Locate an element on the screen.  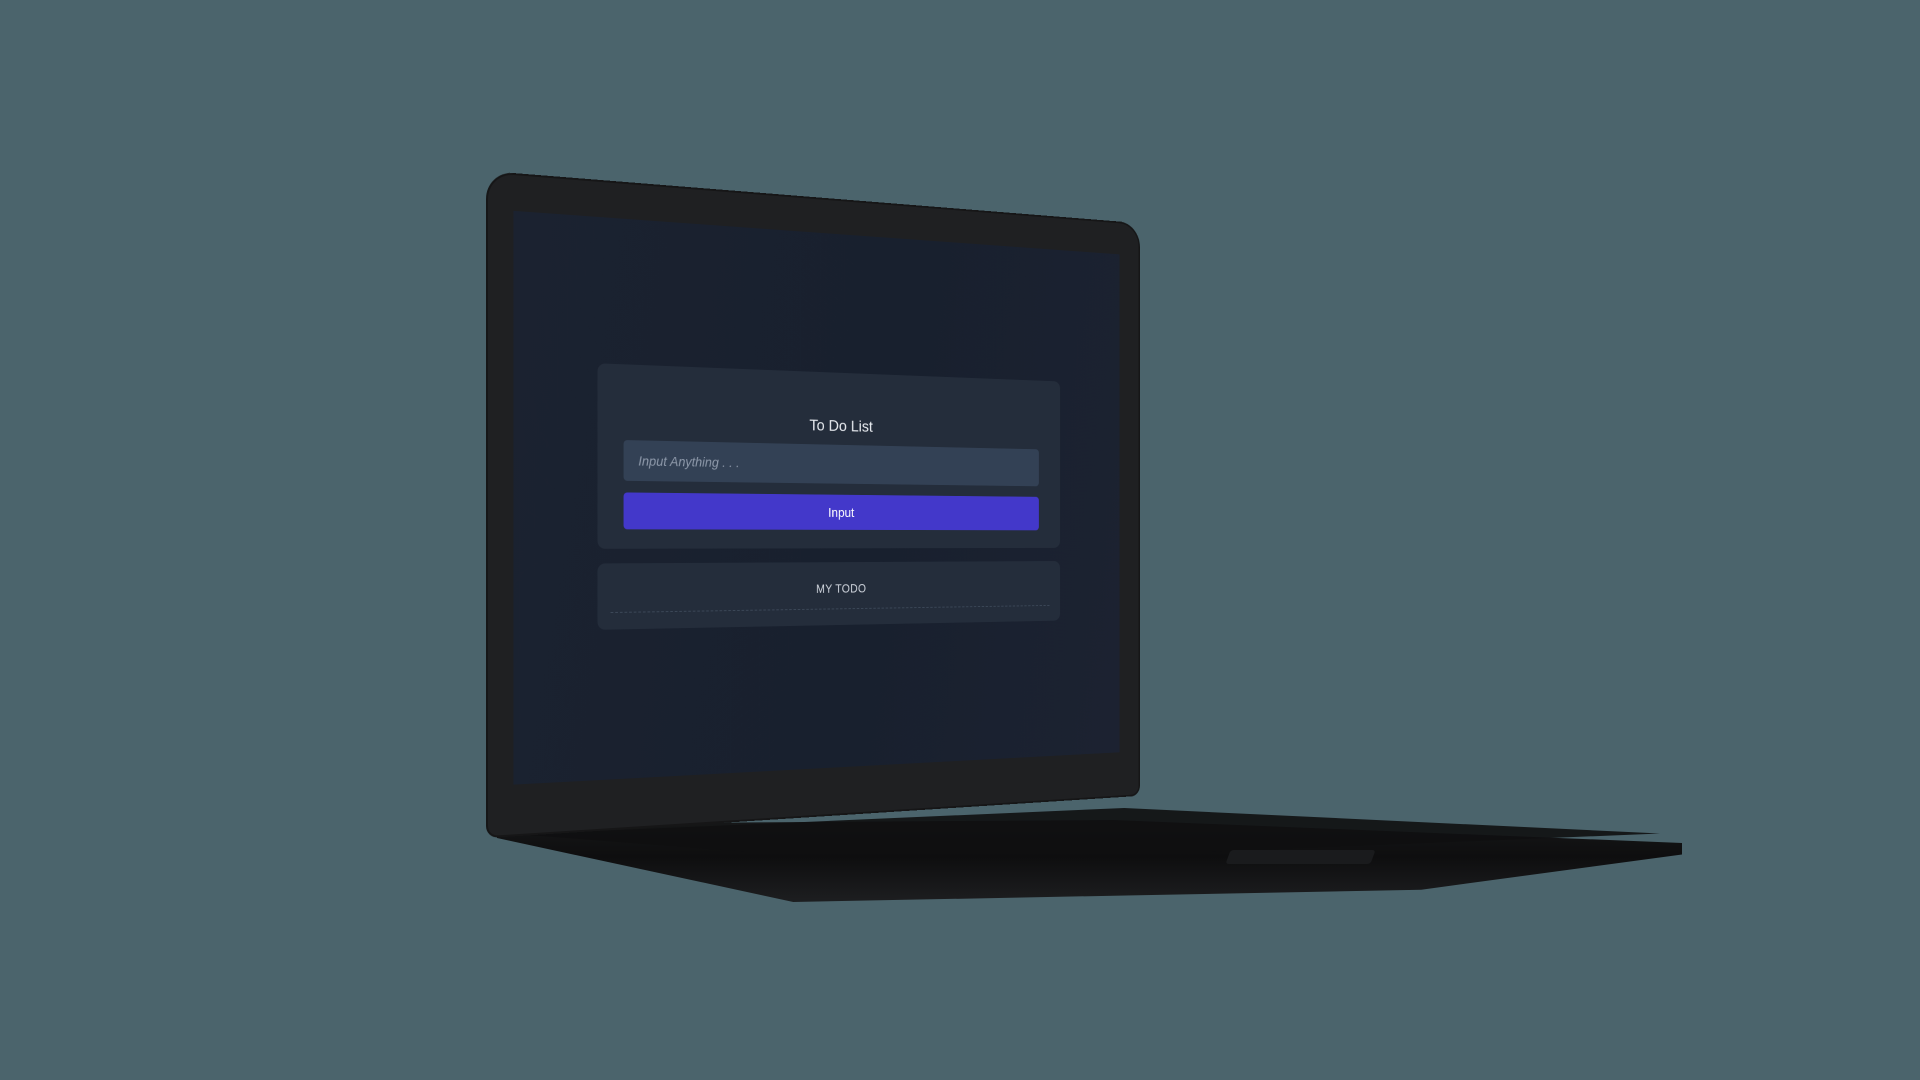
todo-list-divider is located at coordinates (830, 609).